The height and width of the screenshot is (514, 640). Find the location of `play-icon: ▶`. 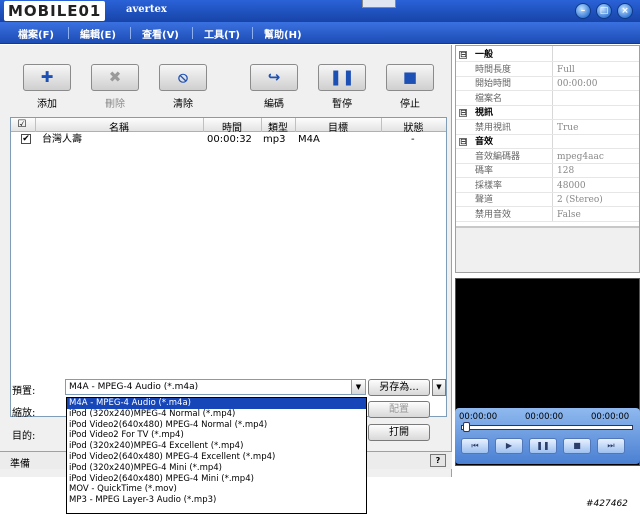

play-icon: ▶ is located at coordinates (509, 446).